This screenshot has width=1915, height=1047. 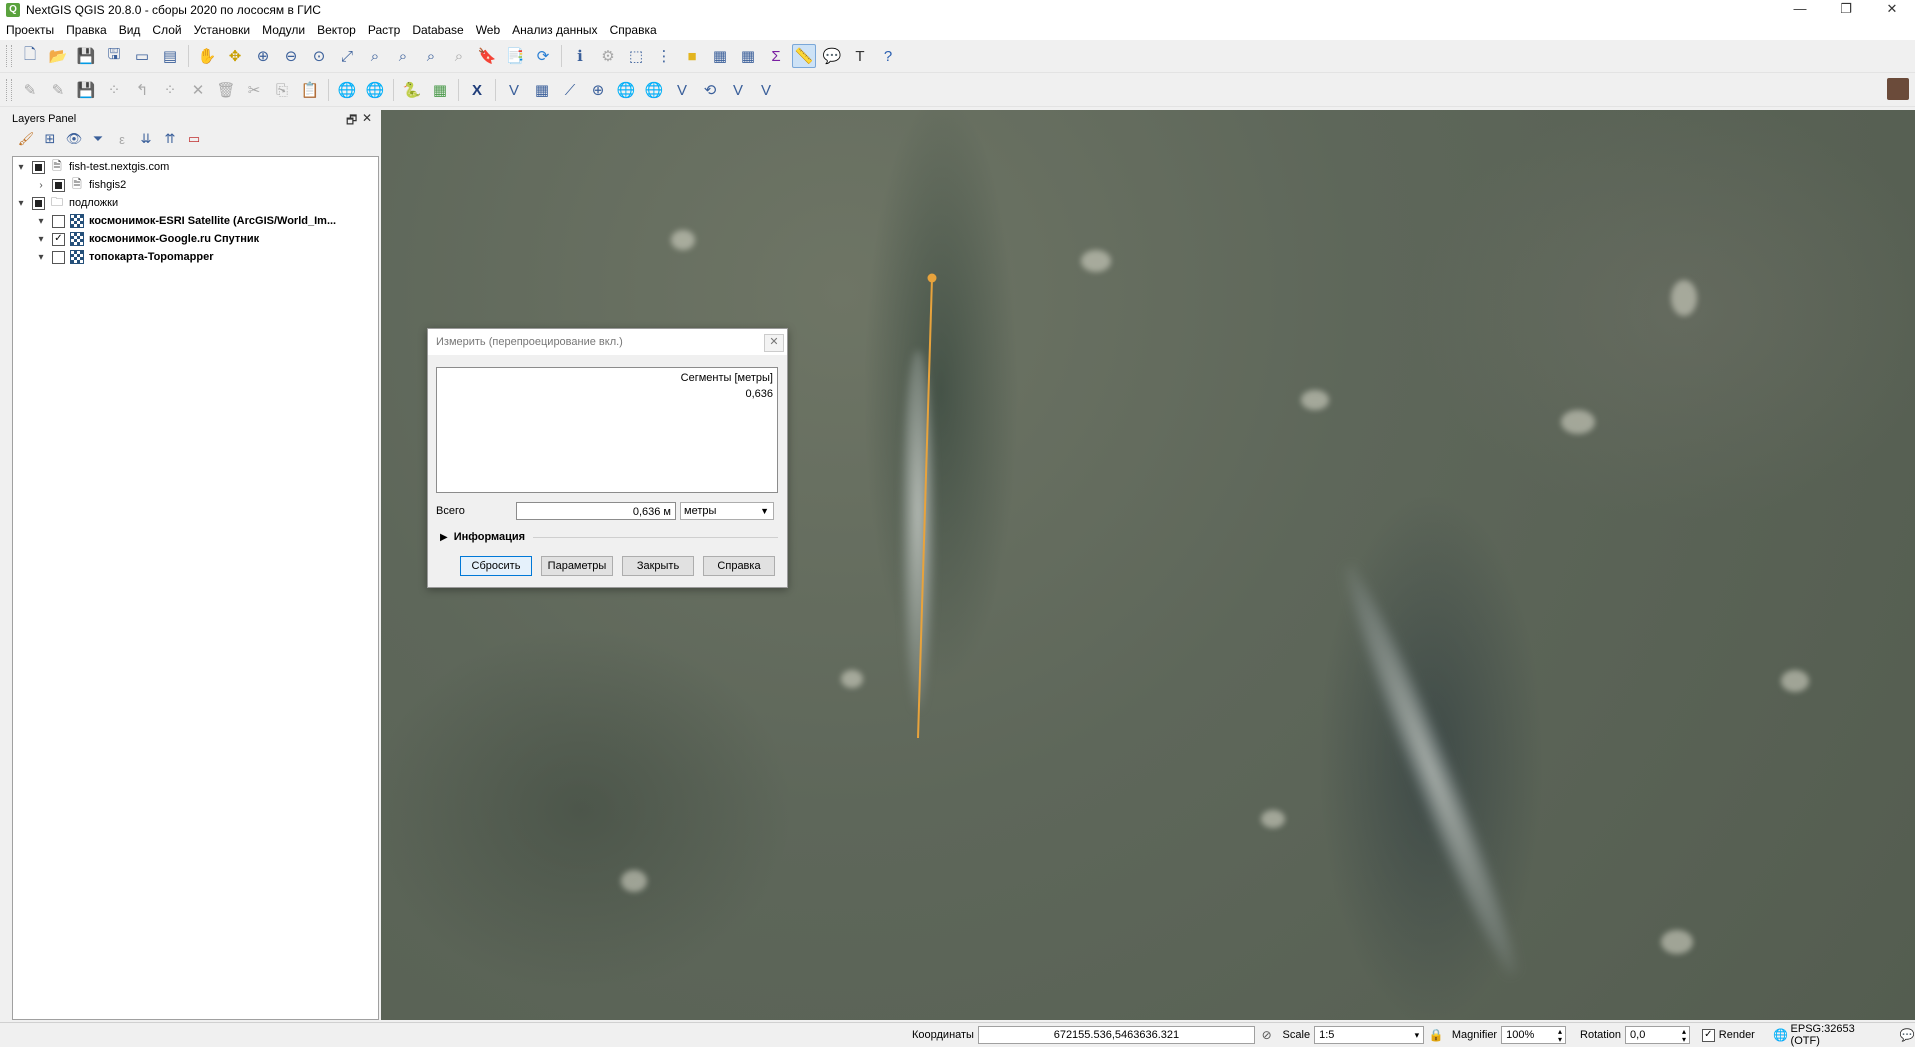 I want to click on modify-attributes-icon: ✕, so click(x=198, y=90).